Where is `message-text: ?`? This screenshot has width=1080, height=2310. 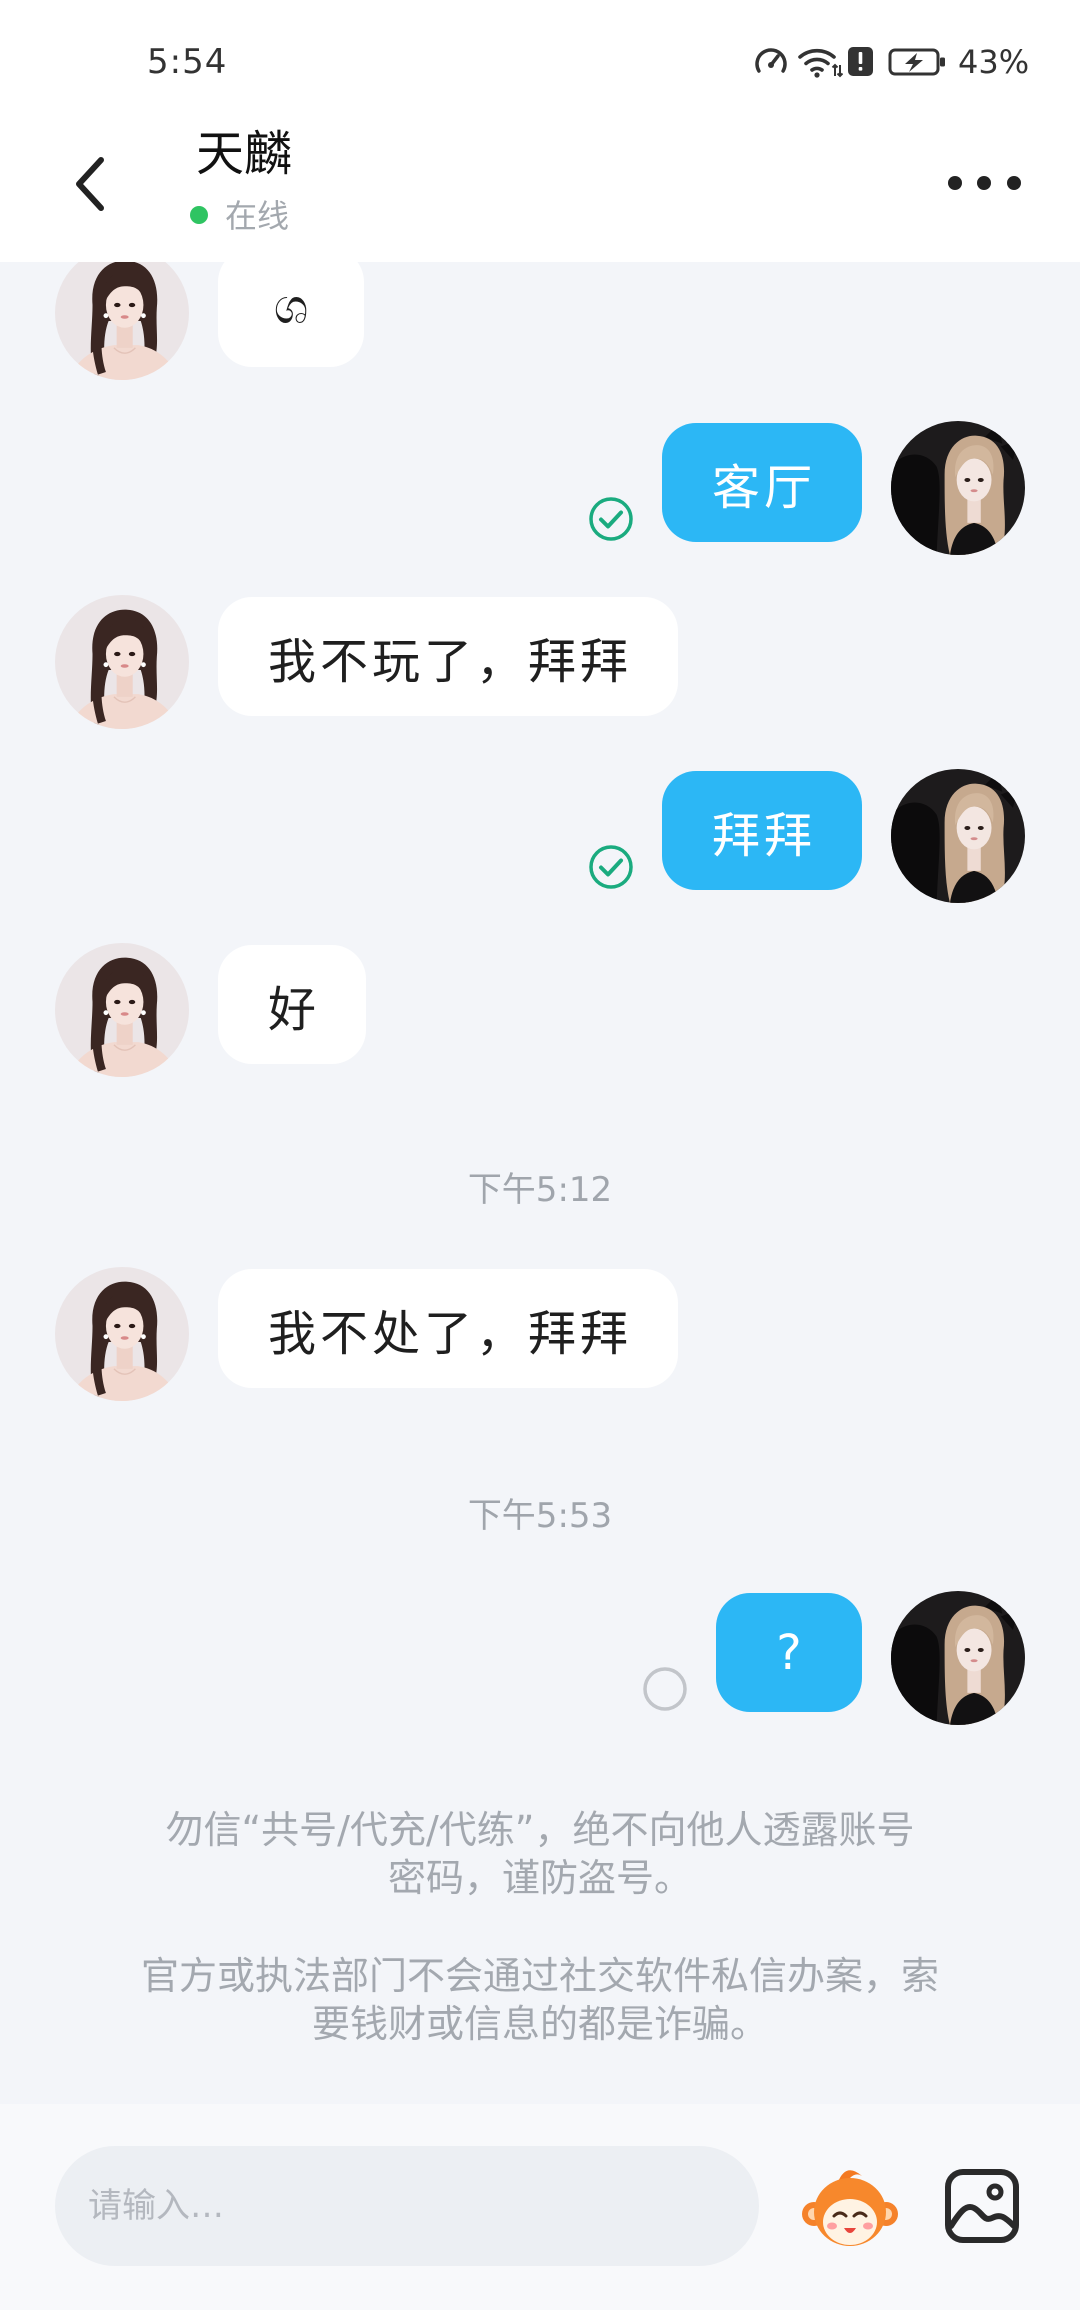
message-text: ? is located at coordinates (791, 1652).